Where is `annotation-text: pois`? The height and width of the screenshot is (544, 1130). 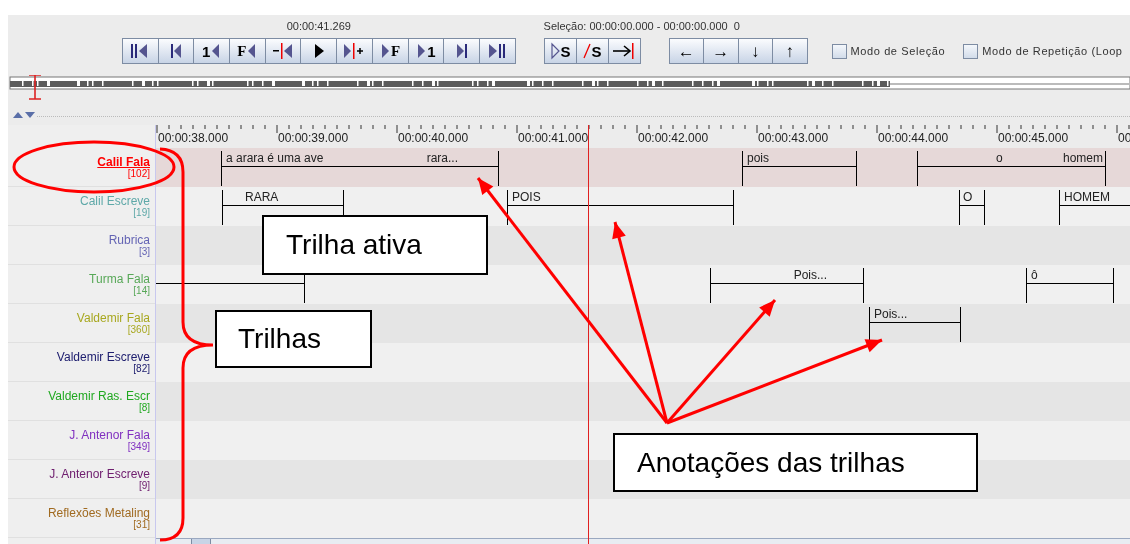
annotation-text: pois is located at coordinates (758, 158).